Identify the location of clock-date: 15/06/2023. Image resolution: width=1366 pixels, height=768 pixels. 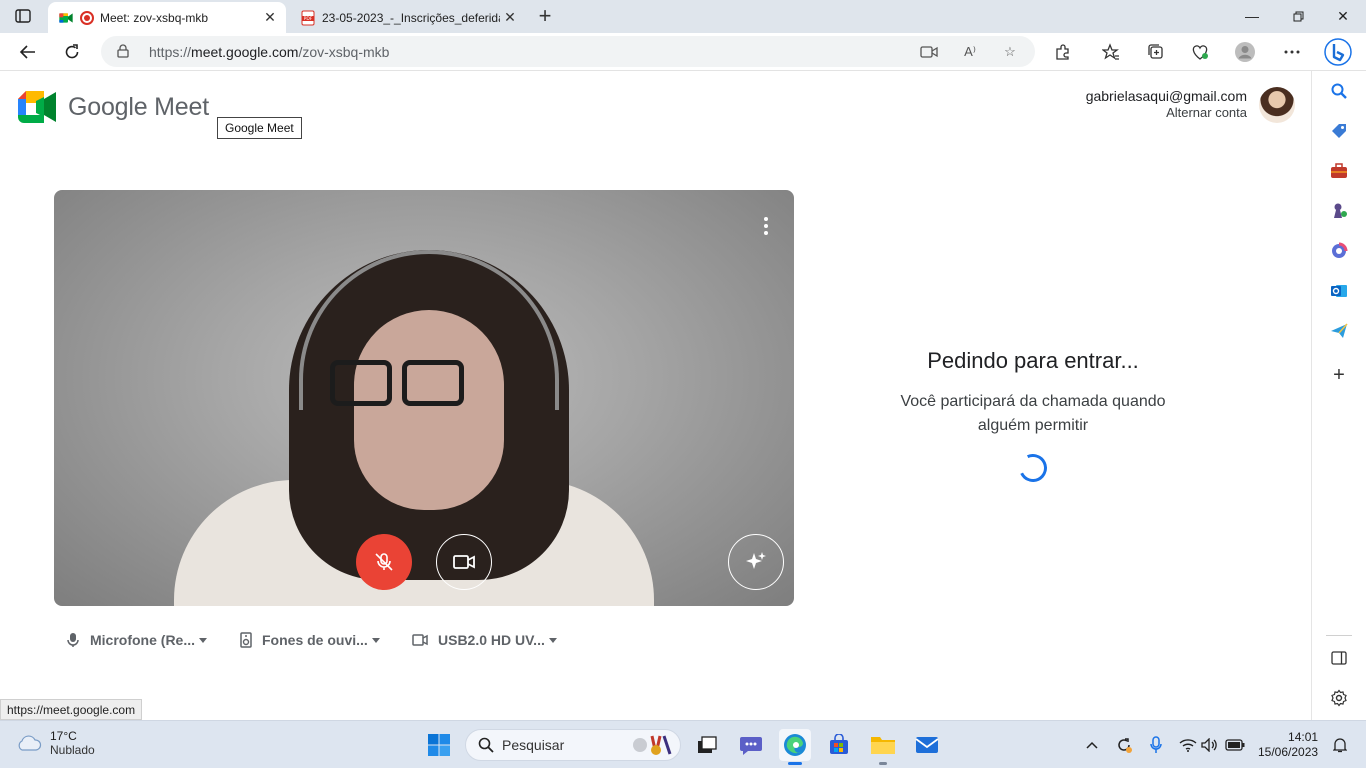
(1288, 752).